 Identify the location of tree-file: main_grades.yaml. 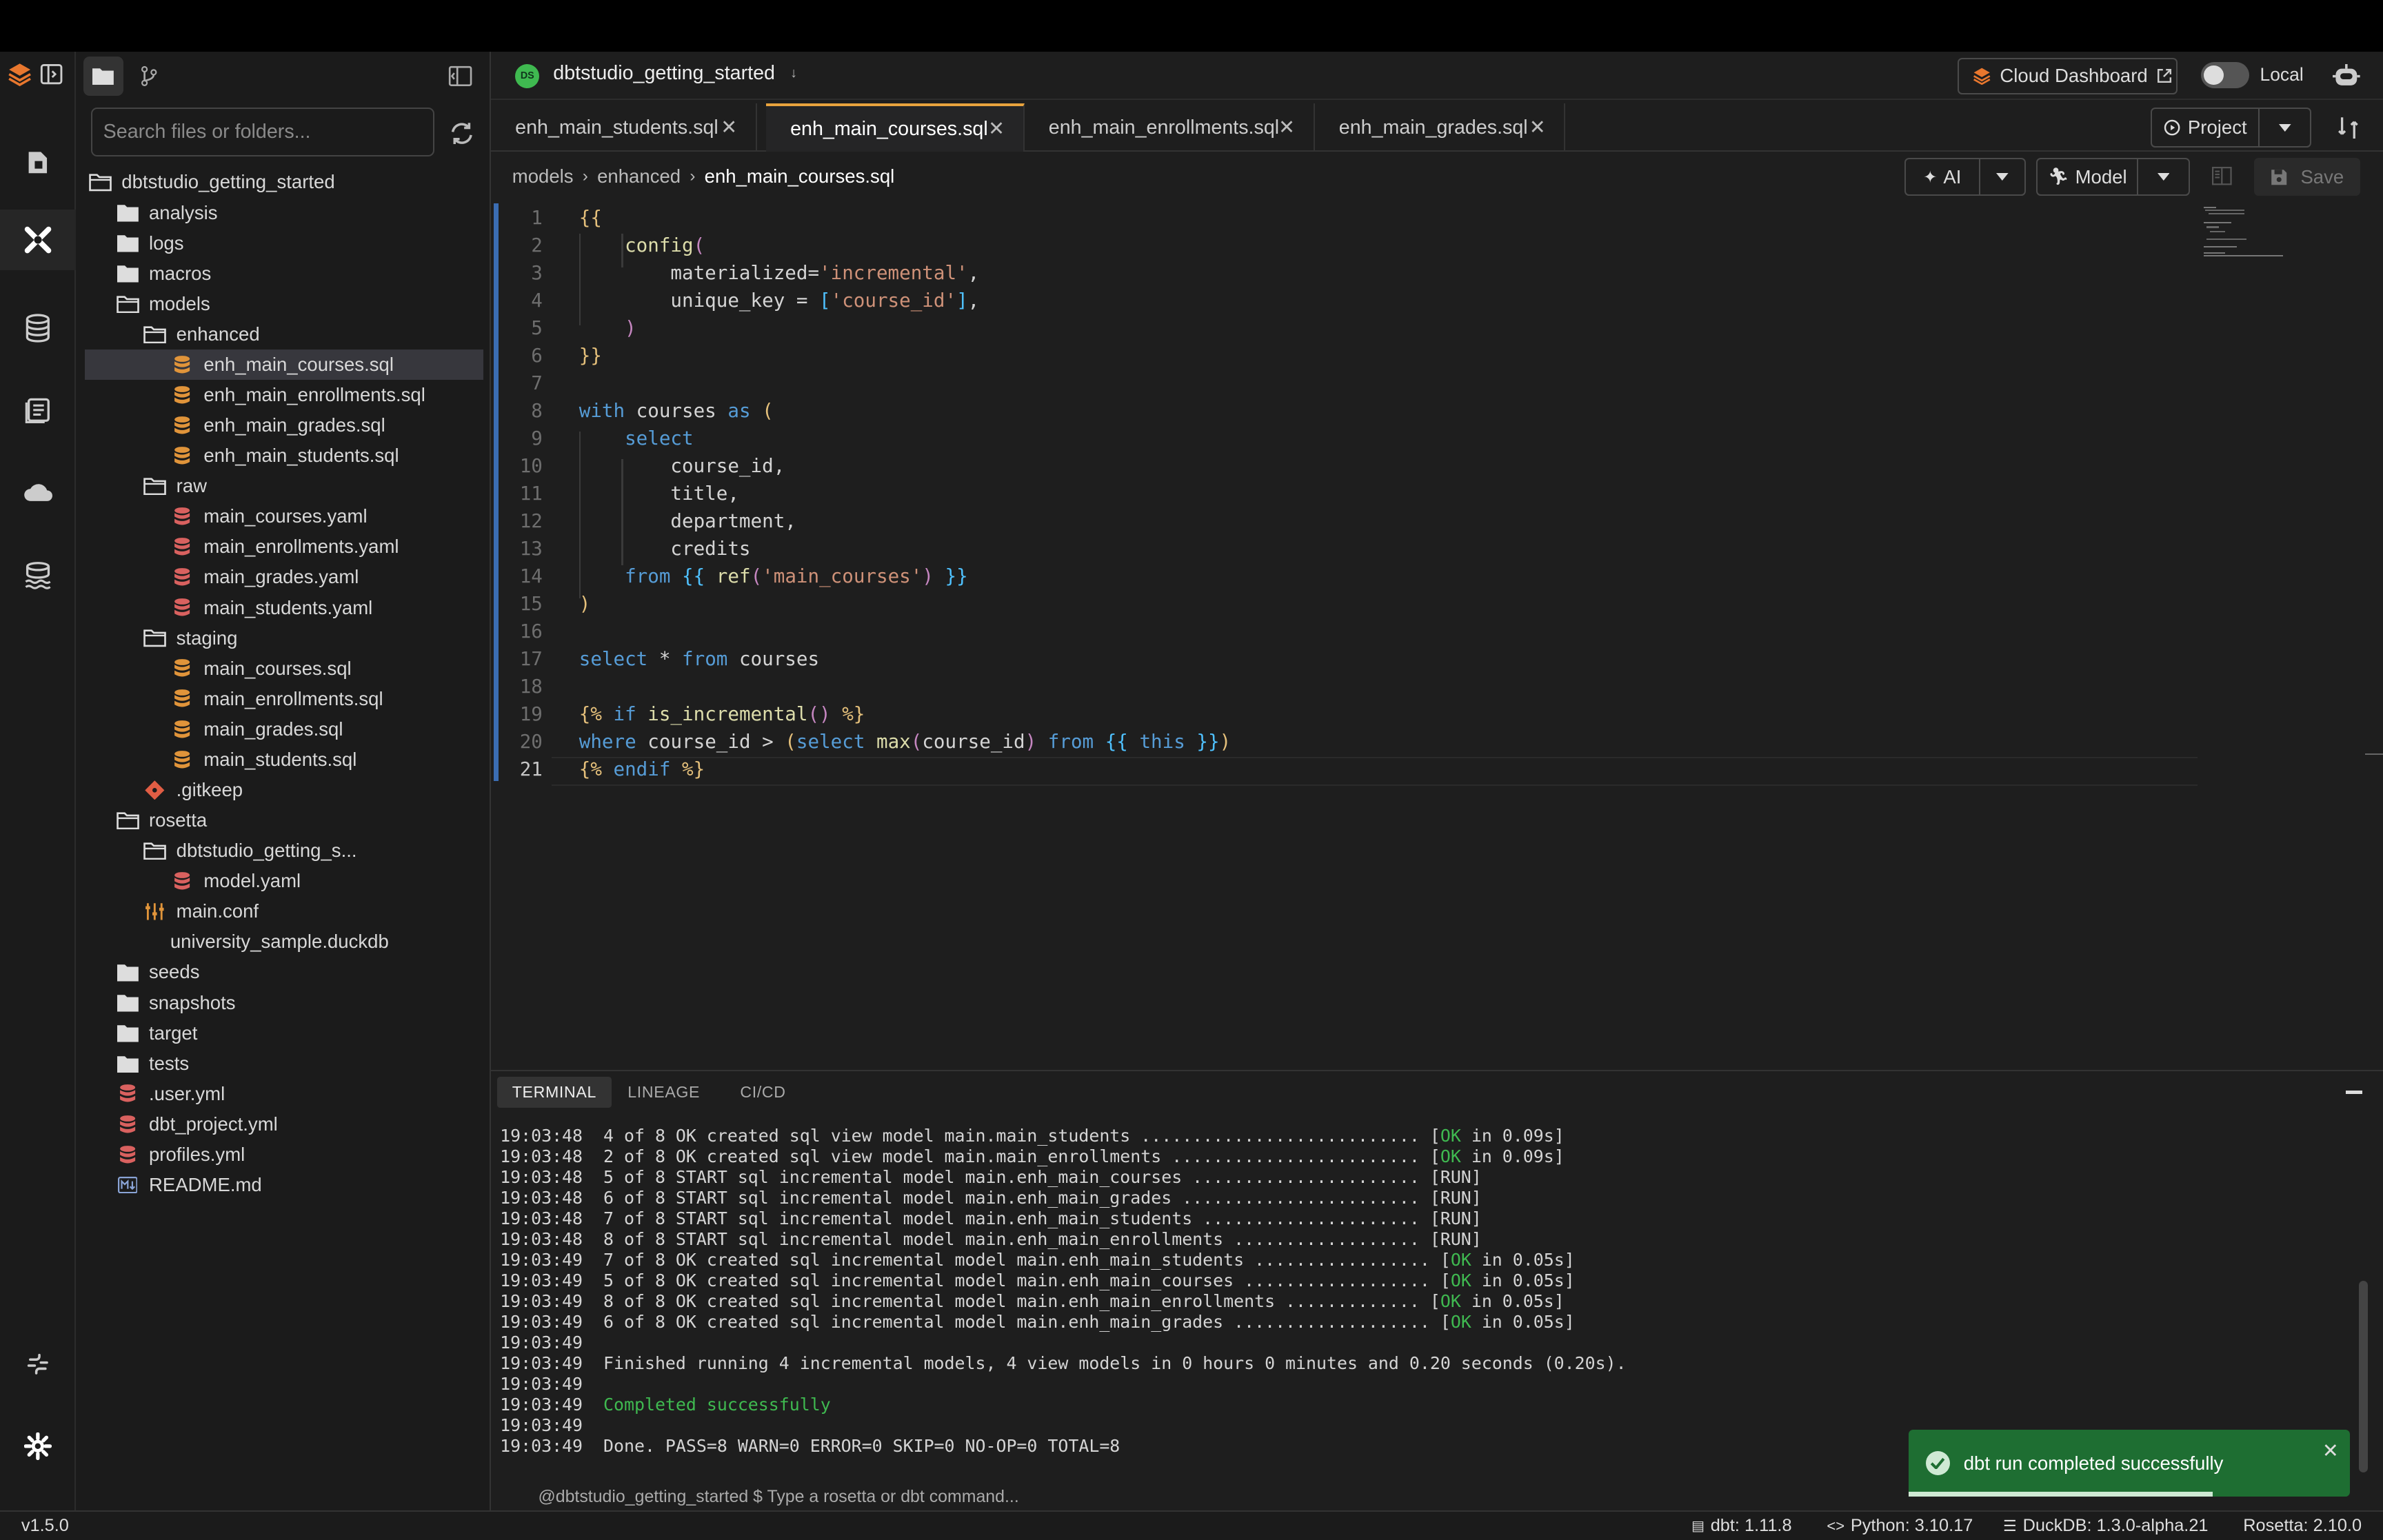
(284, 577).